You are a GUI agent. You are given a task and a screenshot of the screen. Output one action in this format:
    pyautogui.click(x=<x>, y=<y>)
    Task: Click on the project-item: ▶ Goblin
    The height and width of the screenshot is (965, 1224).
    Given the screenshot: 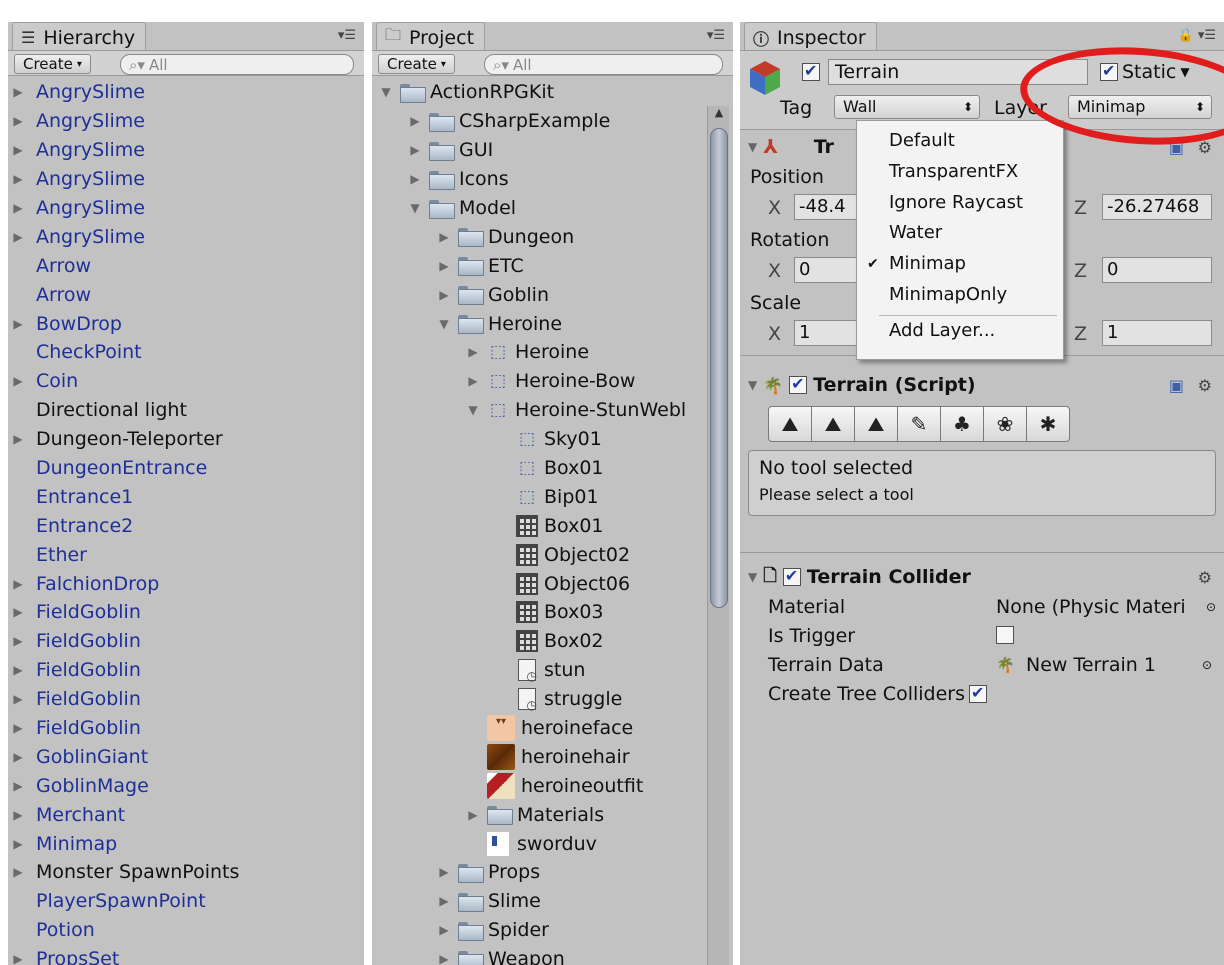 What is the action you would take?
    pyautogui.click(x=552, y=294)
    